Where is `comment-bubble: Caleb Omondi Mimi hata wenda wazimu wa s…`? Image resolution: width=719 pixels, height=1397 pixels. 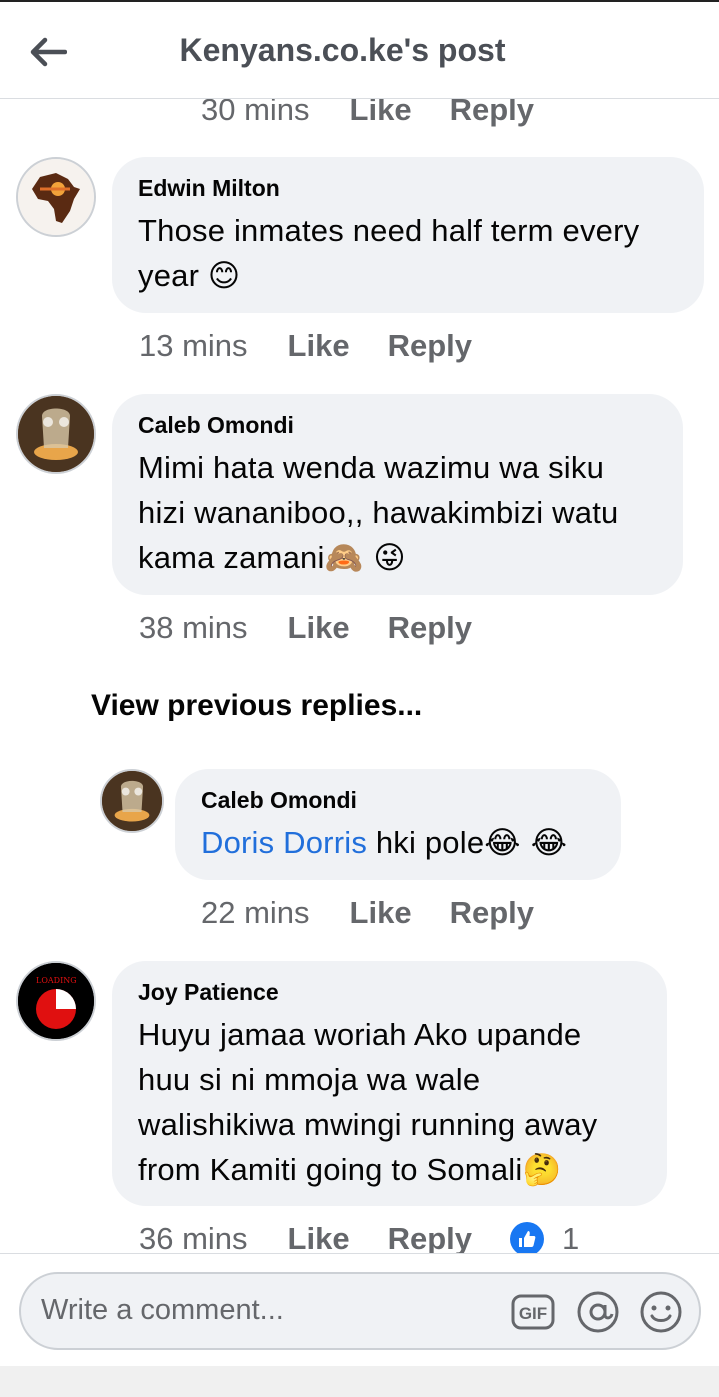
comment-bubble: Caleb Omondi Mimi hata wenda wazimu wa s… is located at coordinates (397, 494).